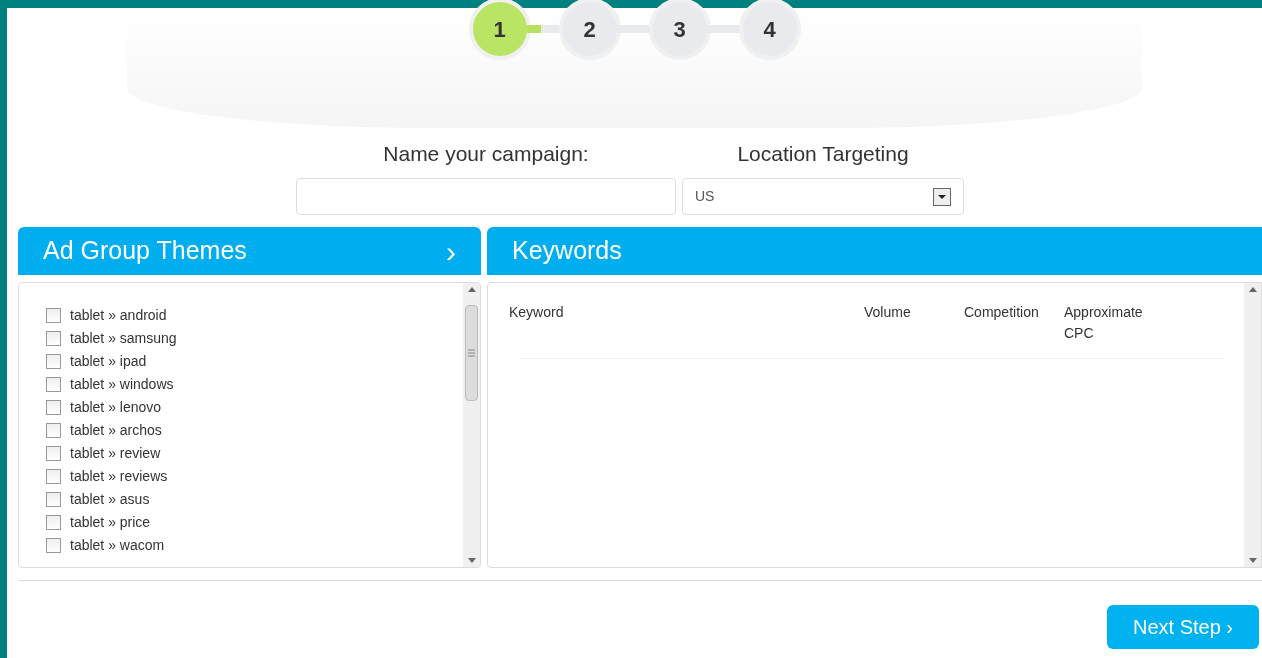 The height and width of the screenshot is (658, 1262). I want to click on dropdown-icon, so click(942, 196).